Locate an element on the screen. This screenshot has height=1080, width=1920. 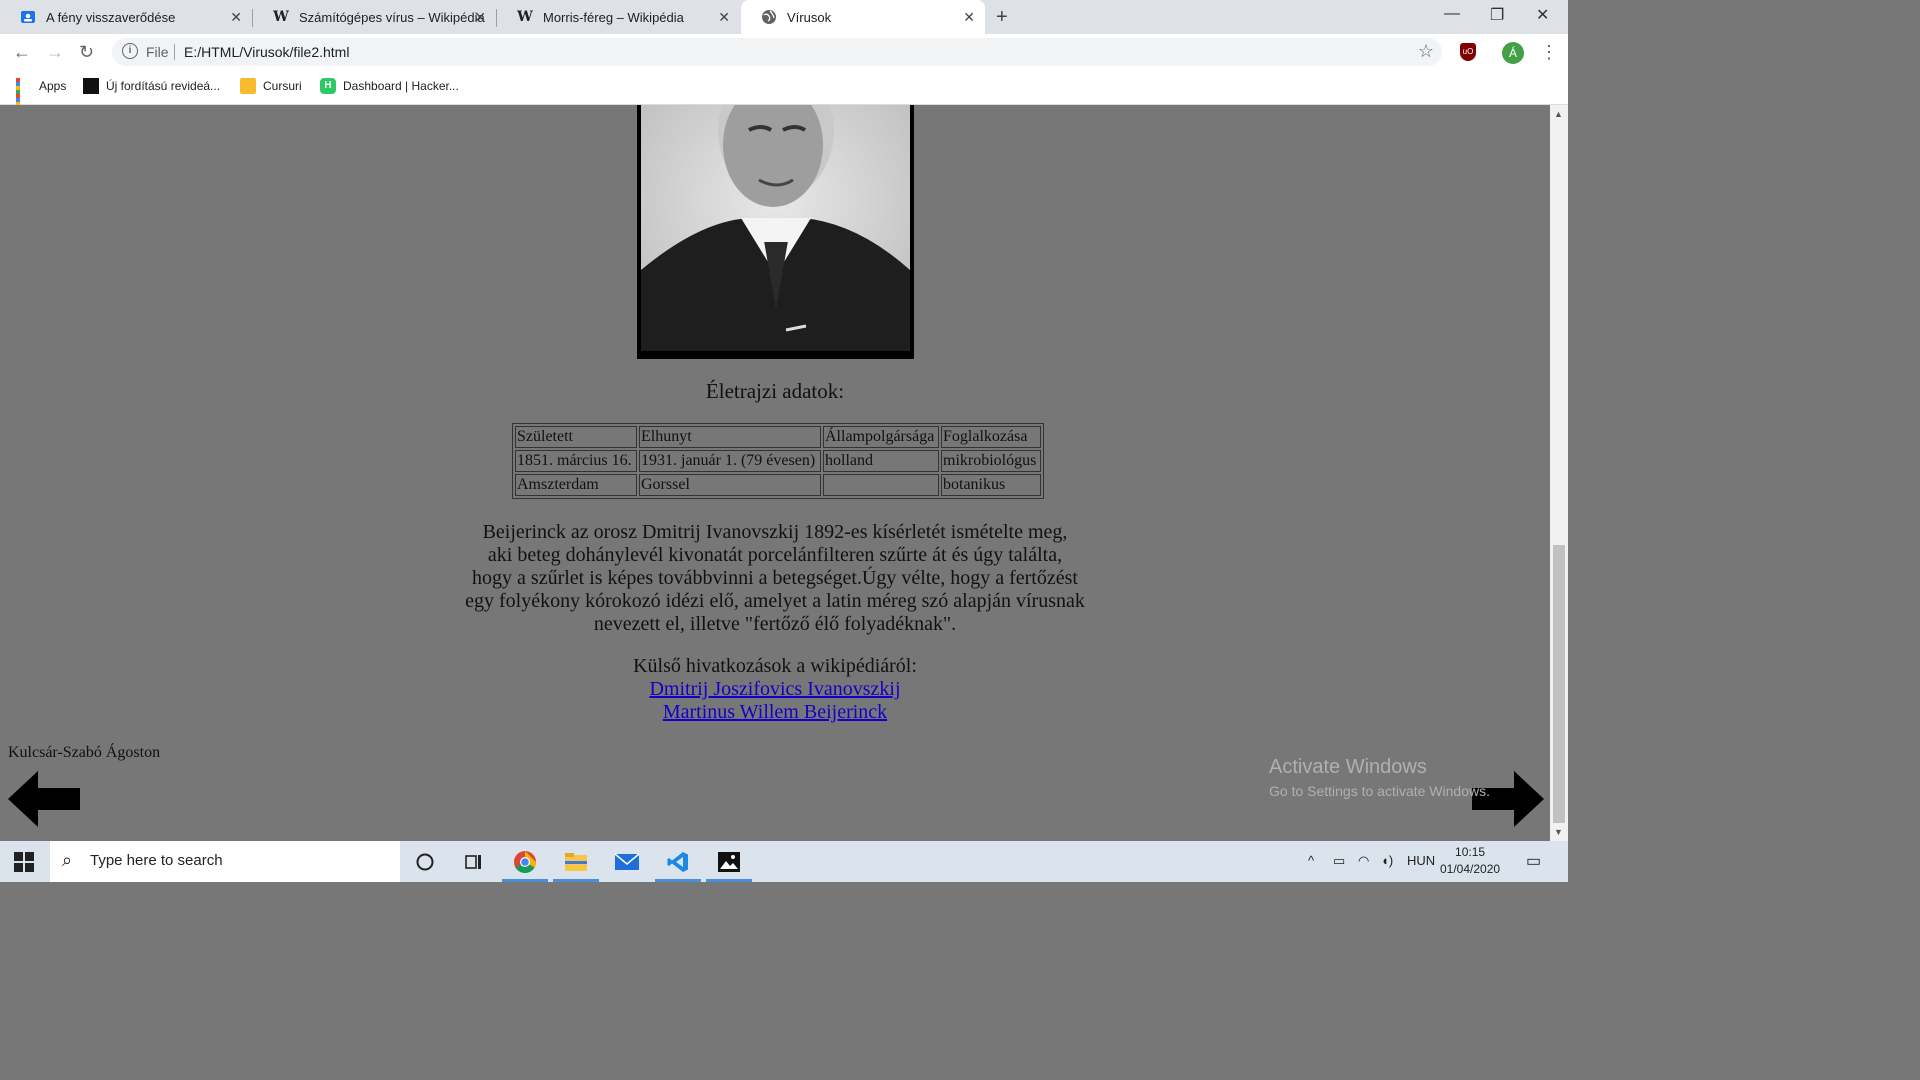
link-ivanovszkij: Dmitrij Joszifovics Ivanovszkij is located at coordinates (774, 689).